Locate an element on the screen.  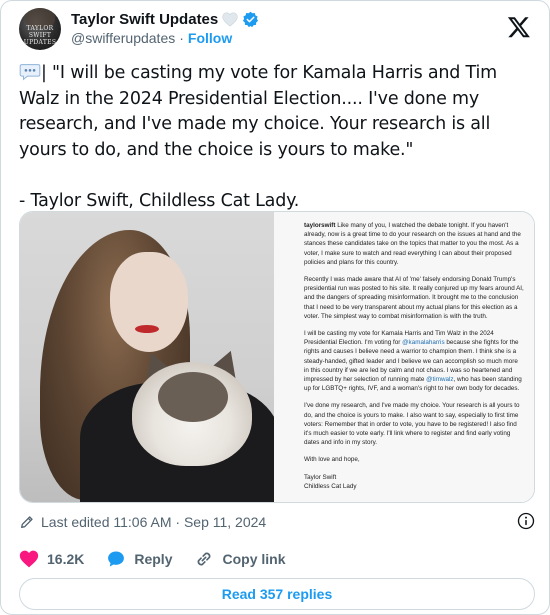
reply-label: Reply is located at coordinates (153, 559).